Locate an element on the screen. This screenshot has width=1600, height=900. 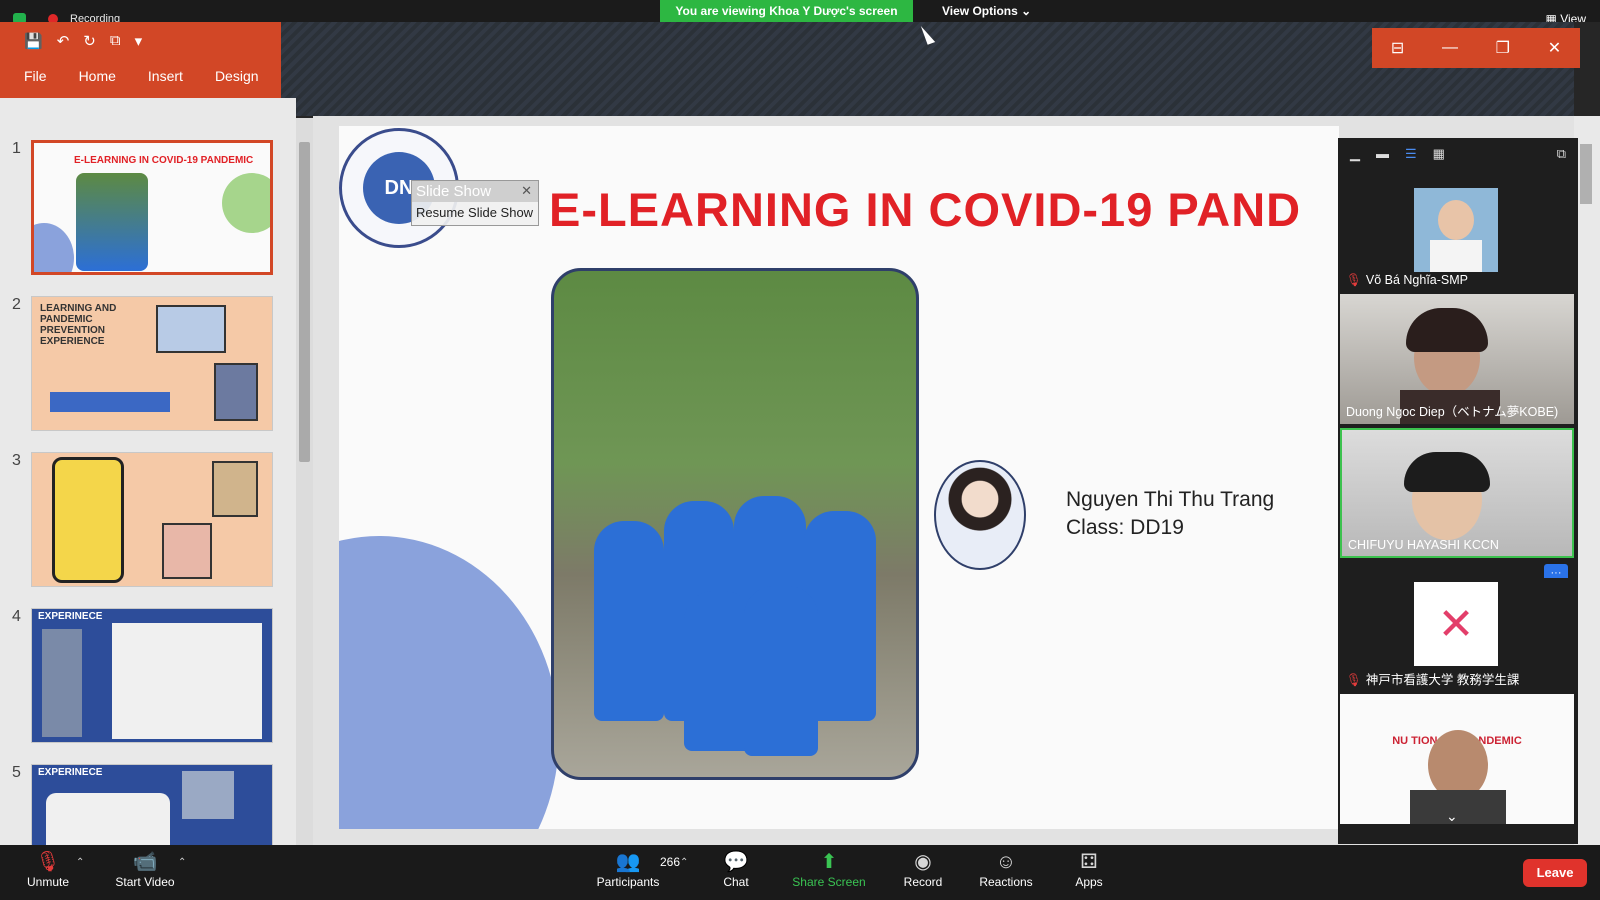
unmute-button: 🎙 Unmute is located at coordinates (48, 869).